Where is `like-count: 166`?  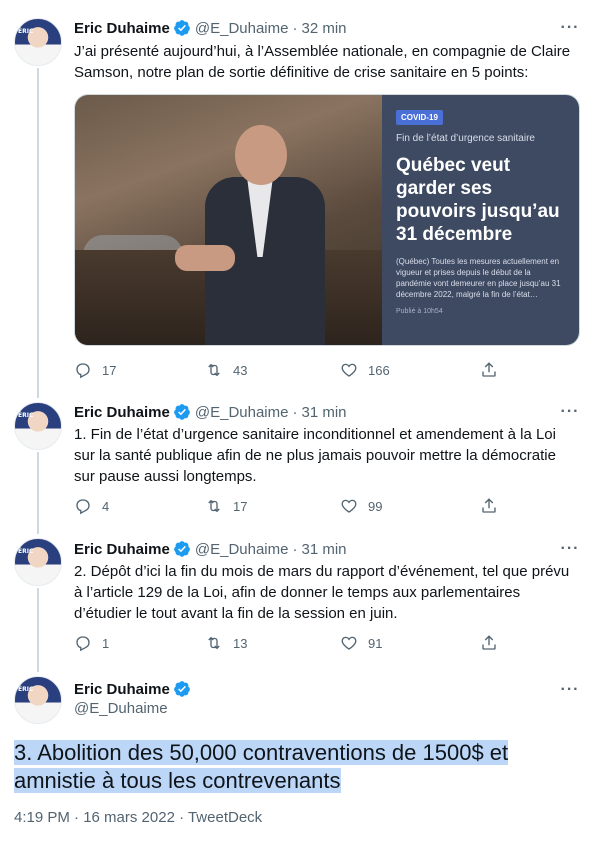
like-count: 166 is located at coordinates (379, 370).